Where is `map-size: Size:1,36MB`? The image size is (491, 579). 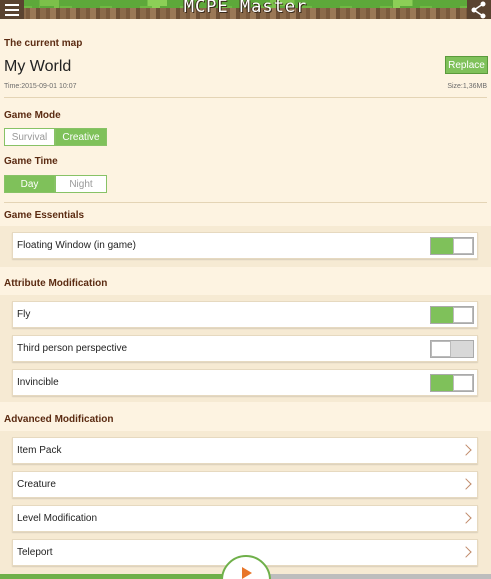
map-size: Size:1,36MB is located at coordinates (467, 86).